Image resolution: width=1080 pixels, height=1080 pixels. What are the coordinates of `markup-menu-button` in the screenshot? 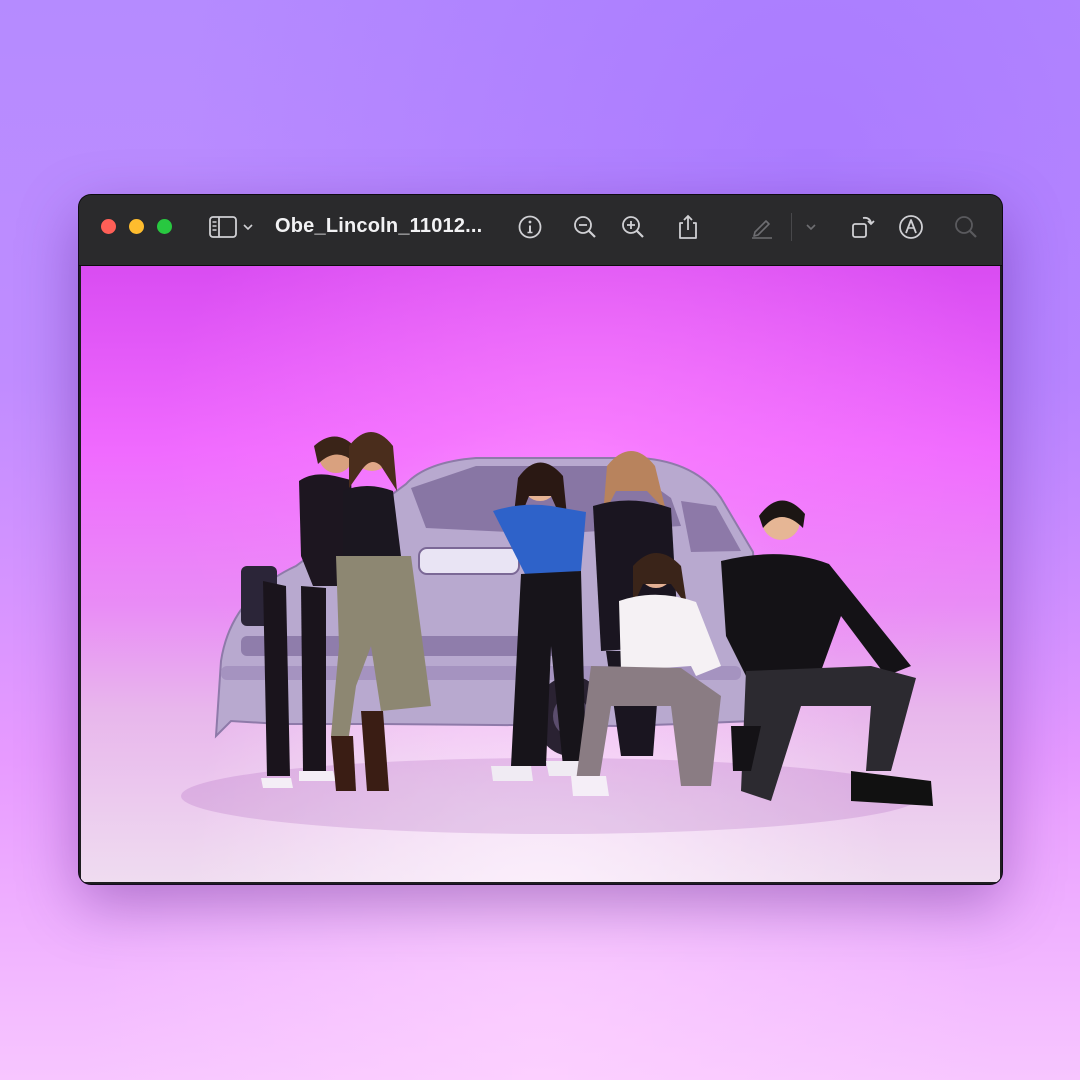 It's located at (811, 227).